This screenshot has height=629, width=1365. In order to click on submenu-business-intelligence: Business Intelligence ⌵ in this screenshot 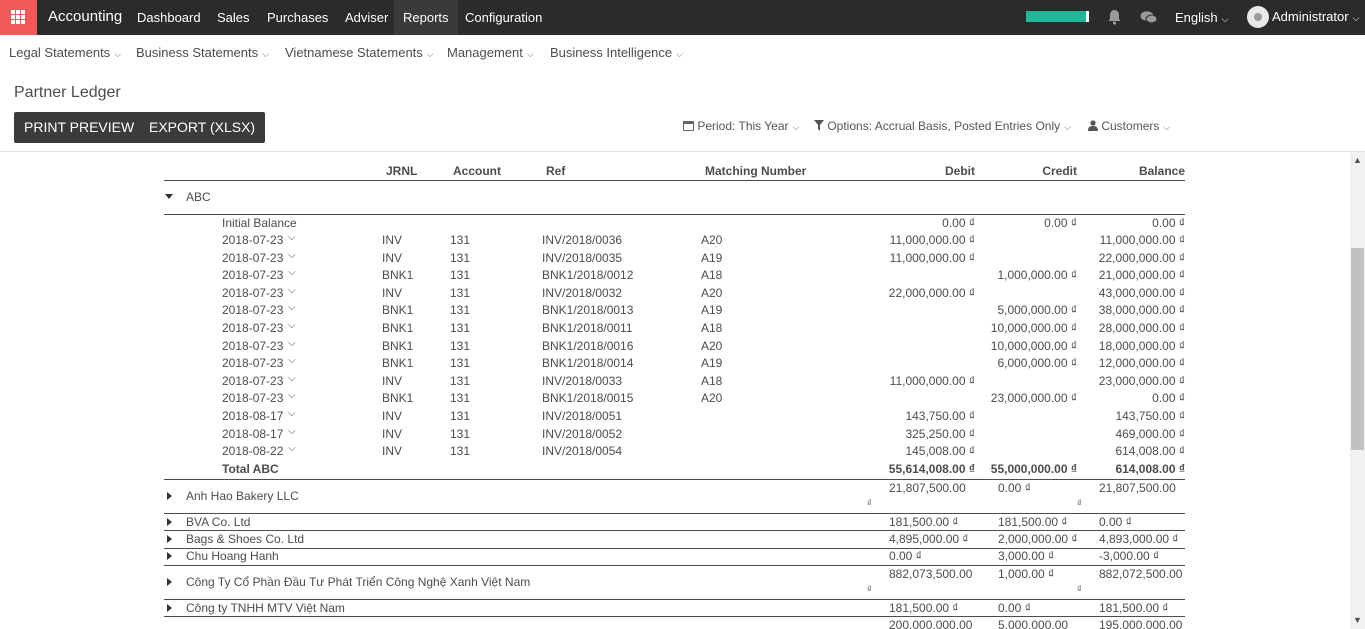, I will do `click(616, 52)`.